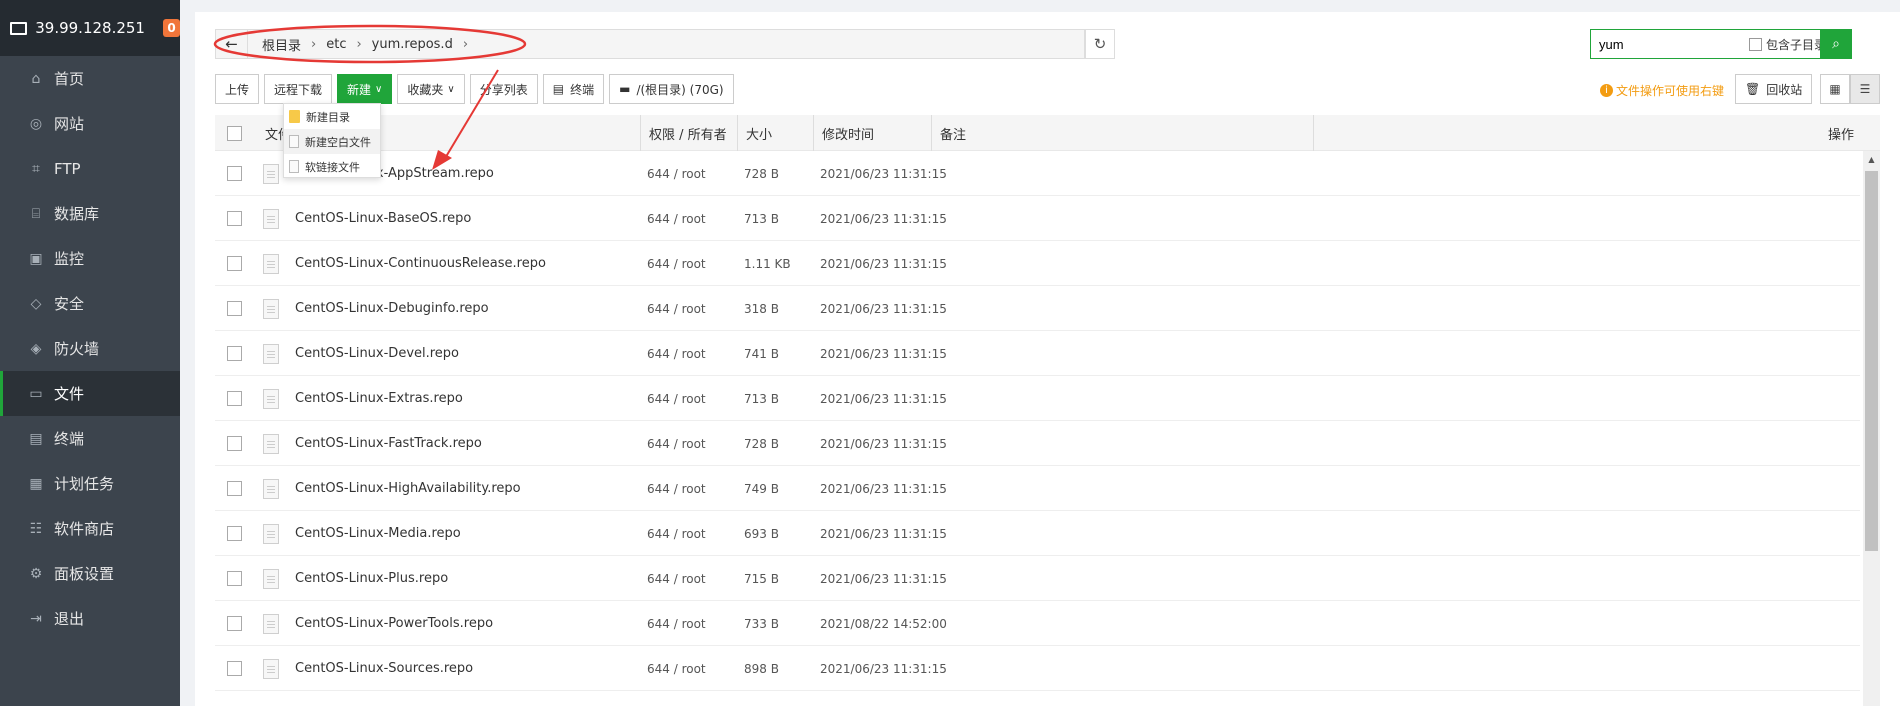 This screenshot has width=1900, height=706. I want to click on favorites-button: 收藏夹 ∨, so click(431, 89).